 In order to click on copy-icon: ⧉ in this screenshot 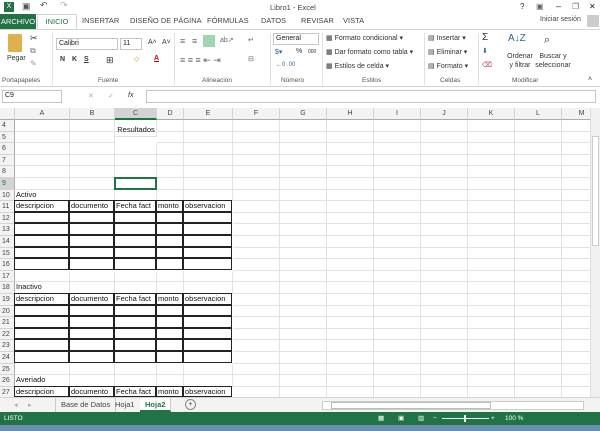, I will do `click(33, 51)`.